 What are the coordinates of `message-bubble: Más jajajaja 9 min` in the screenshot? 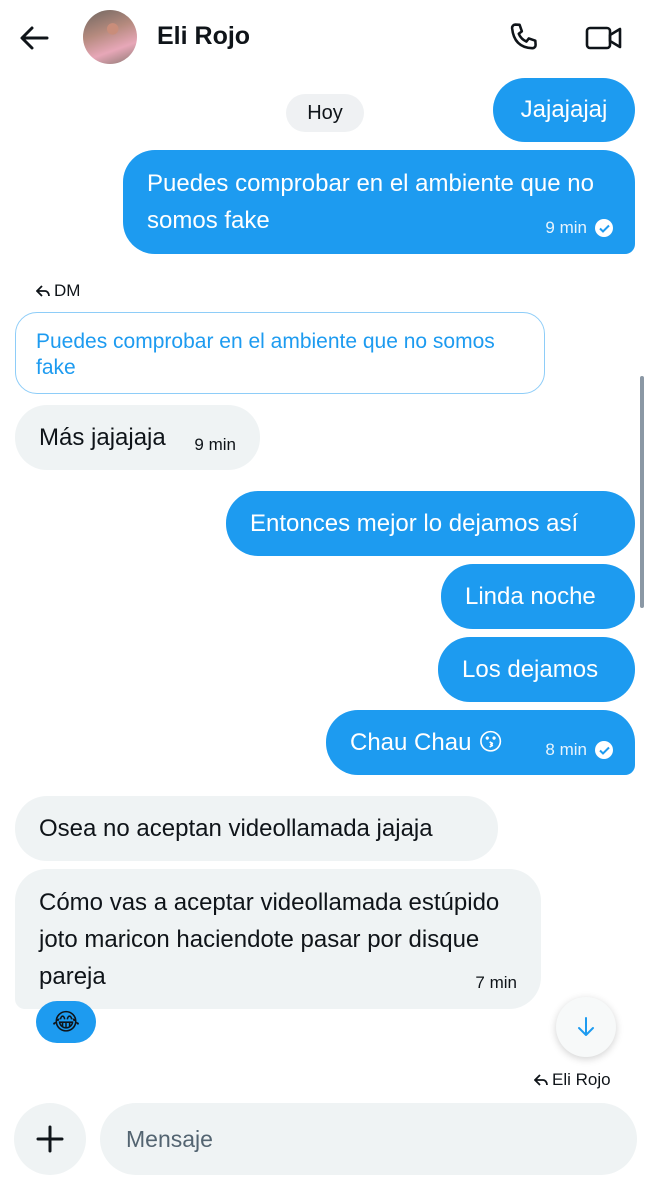 It's located at (137, 437).